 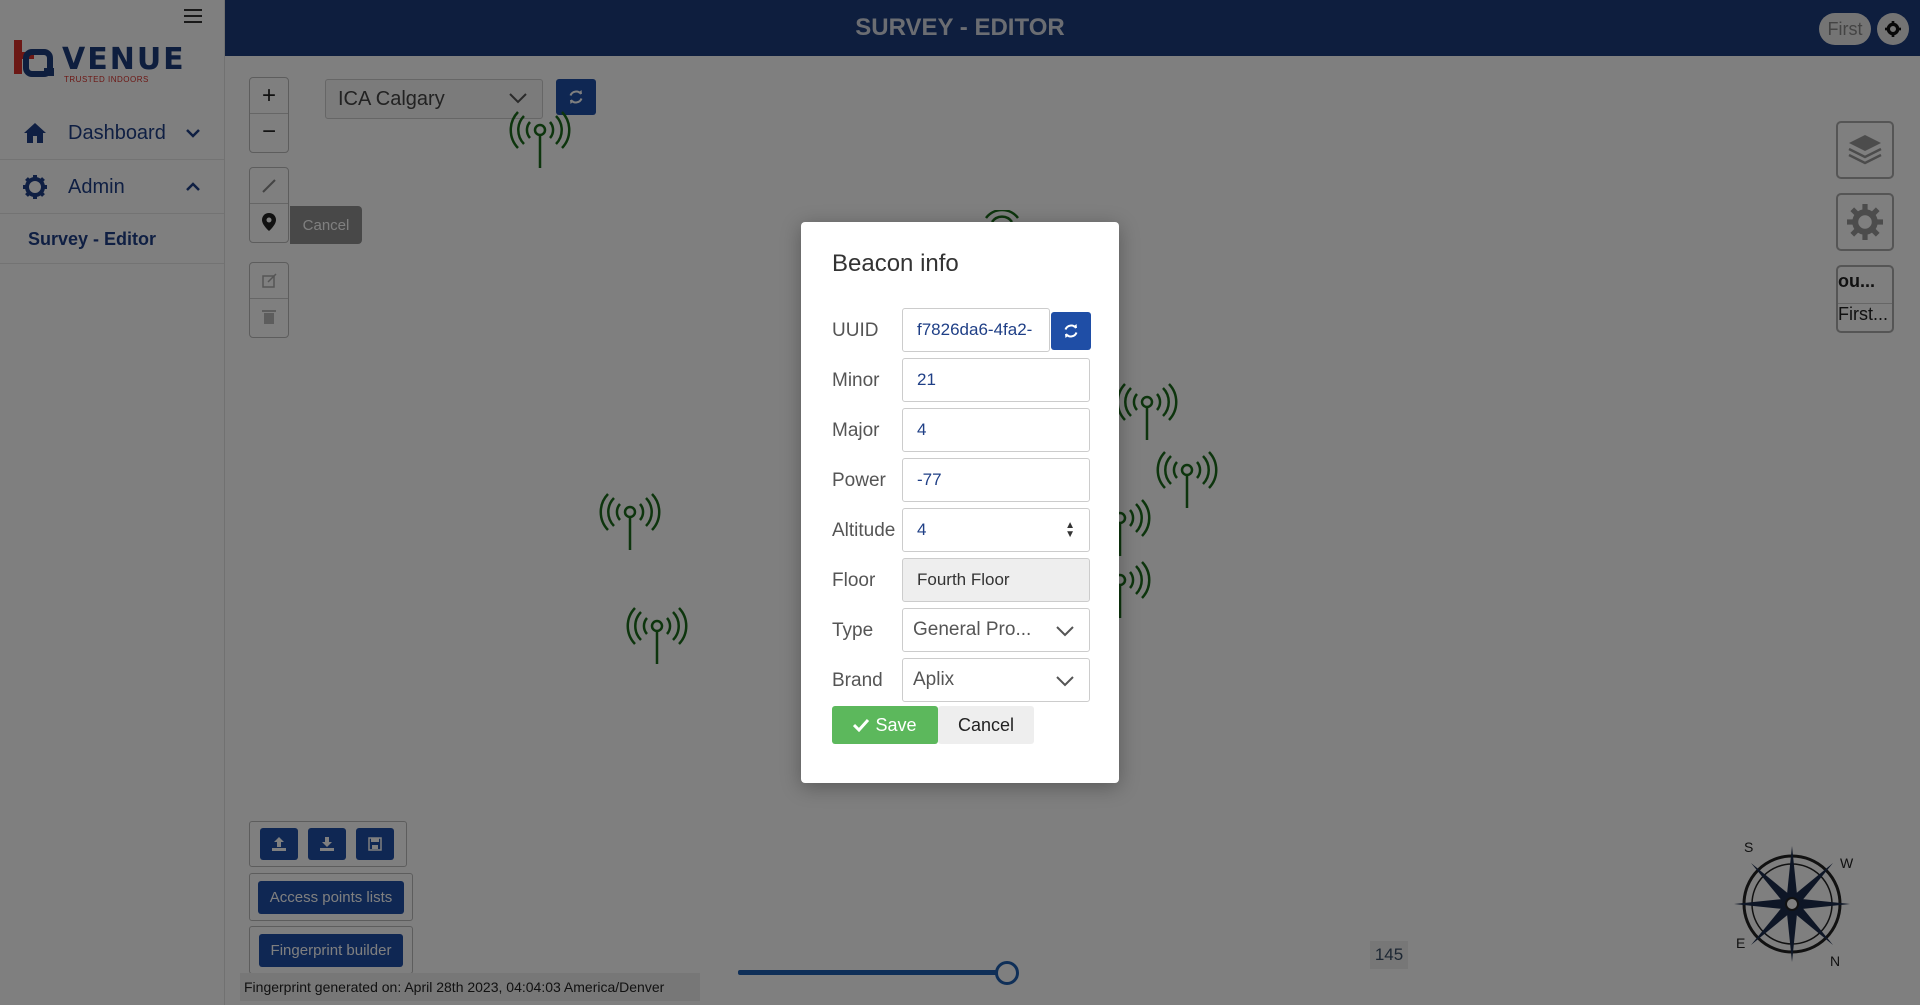 What do you see at coordinates (855, 330) in the screenshot?
I see `uuid-label: UUID` at bounding box center [855, 330].